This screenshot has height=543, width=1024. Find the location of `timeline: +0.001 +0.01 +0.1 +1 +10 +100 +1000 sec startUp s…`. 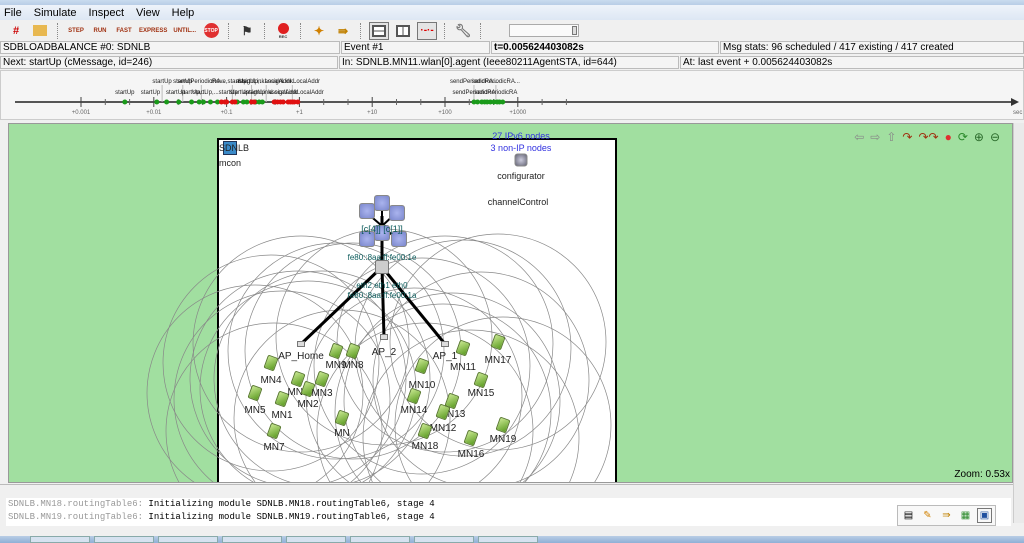

timeline: +0.001 +0.01 +0.1 +1 +10 +100 +1000 sec startUp s… is located at coordinates (512, 95).